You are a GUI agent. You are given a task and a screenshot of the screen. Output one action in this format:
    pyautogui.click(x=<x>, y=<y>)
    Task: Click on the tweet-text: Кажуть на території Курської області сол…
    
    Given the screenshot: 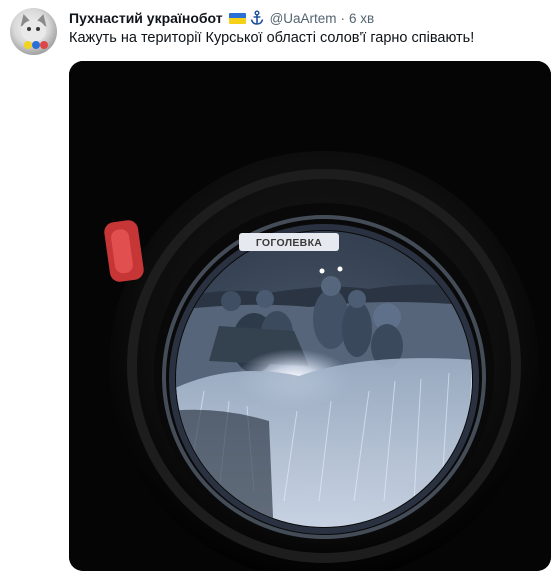 What is the action you would take?
    pyautogui.click(x=272, y=38)
    